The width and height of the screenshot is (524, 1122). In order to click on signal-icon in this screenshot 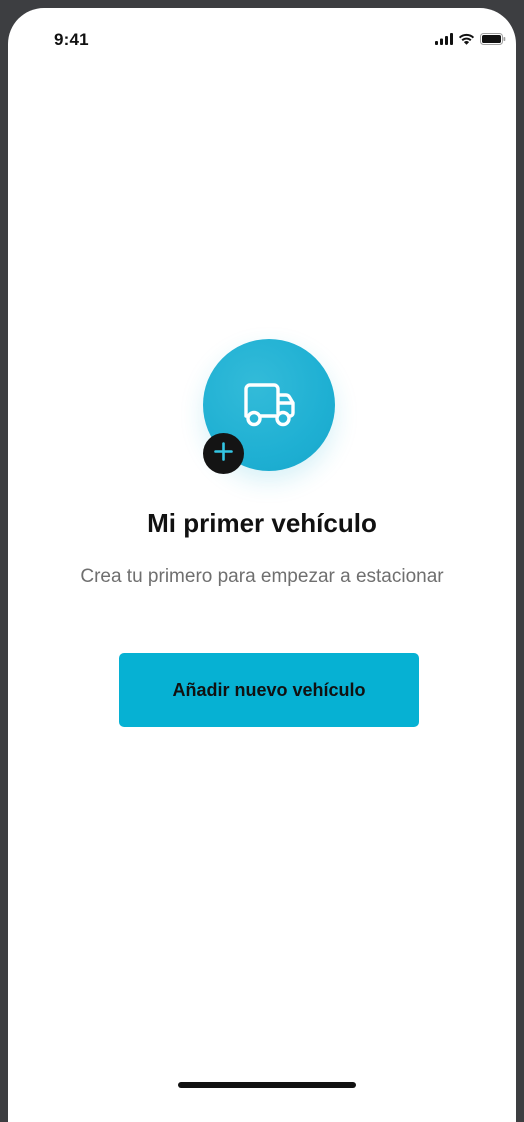, I will do `click(444, 39)`.